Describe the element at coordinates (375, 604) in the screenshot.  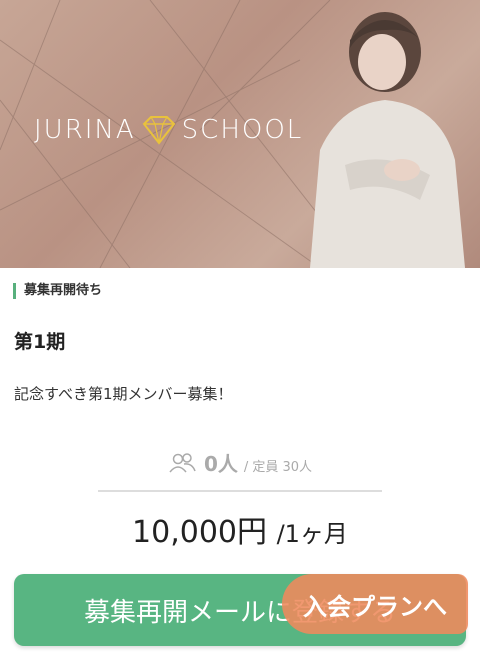
I see `join-plan-button: 入会プランへ` at that location.